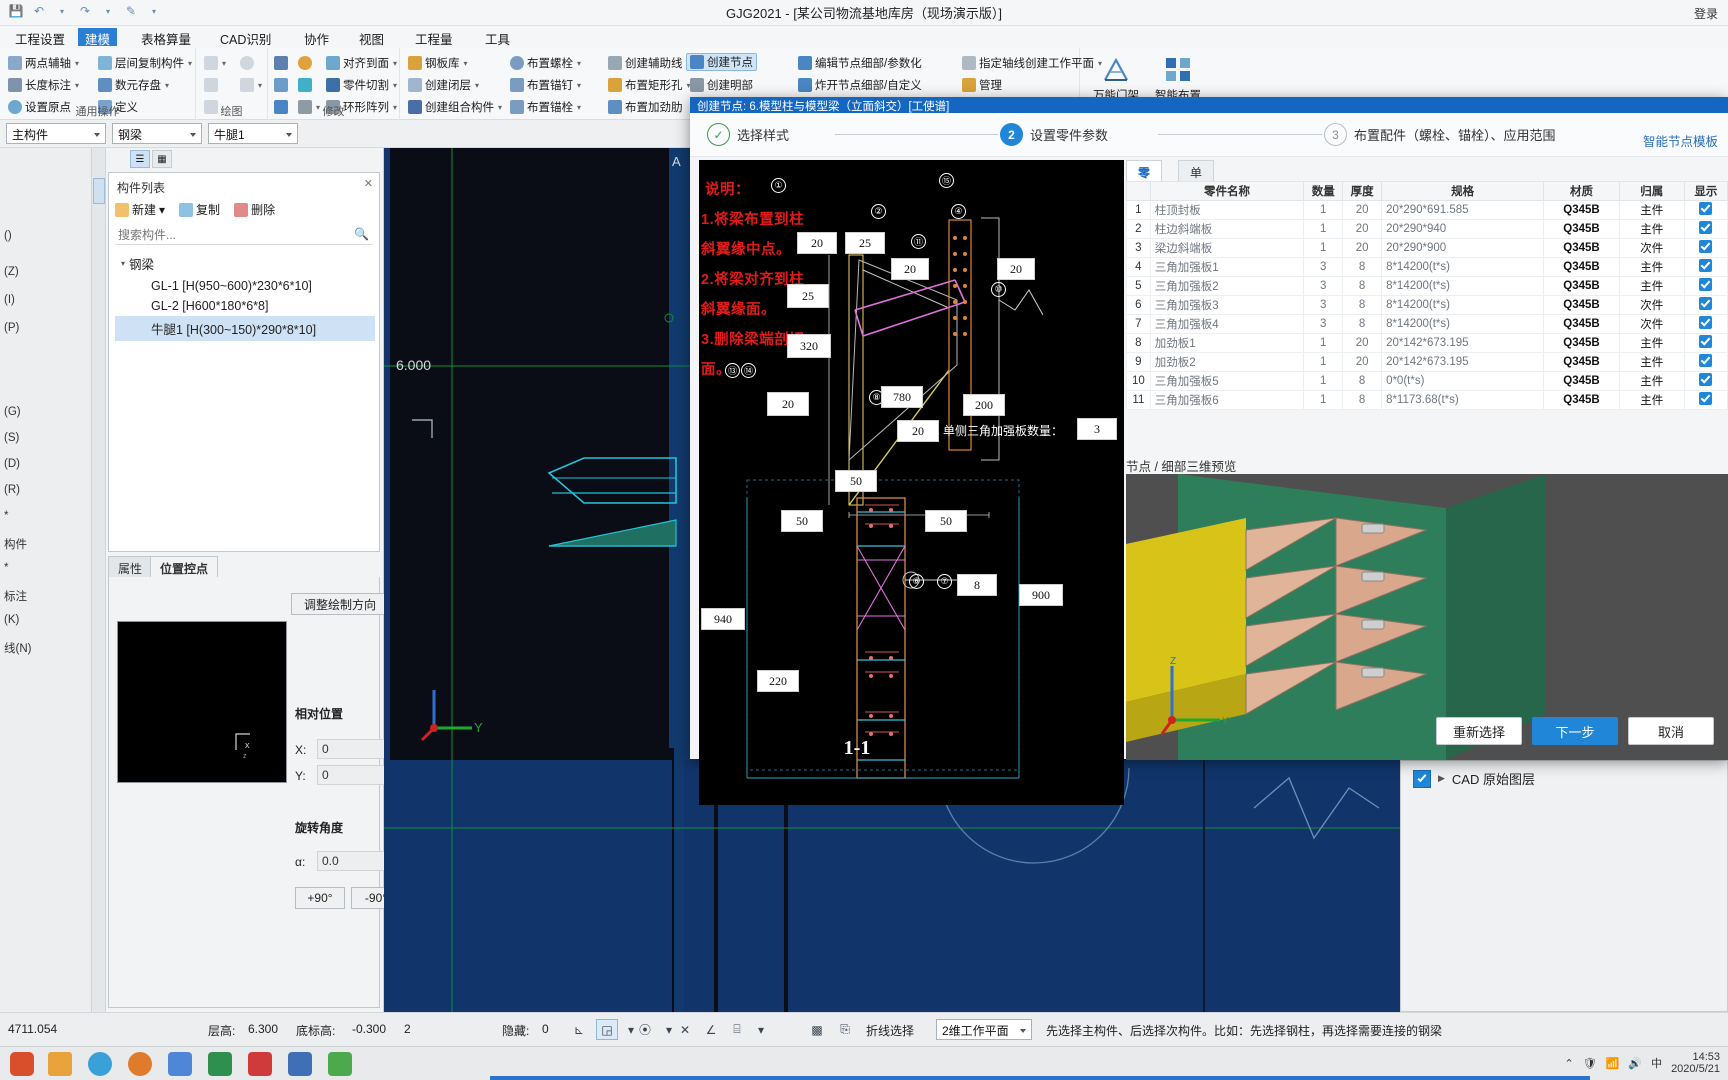  Describe the element at coordinates (166, 37) in the screenshot. I see `menu-item-table-quantity: 表格算量` at that location.